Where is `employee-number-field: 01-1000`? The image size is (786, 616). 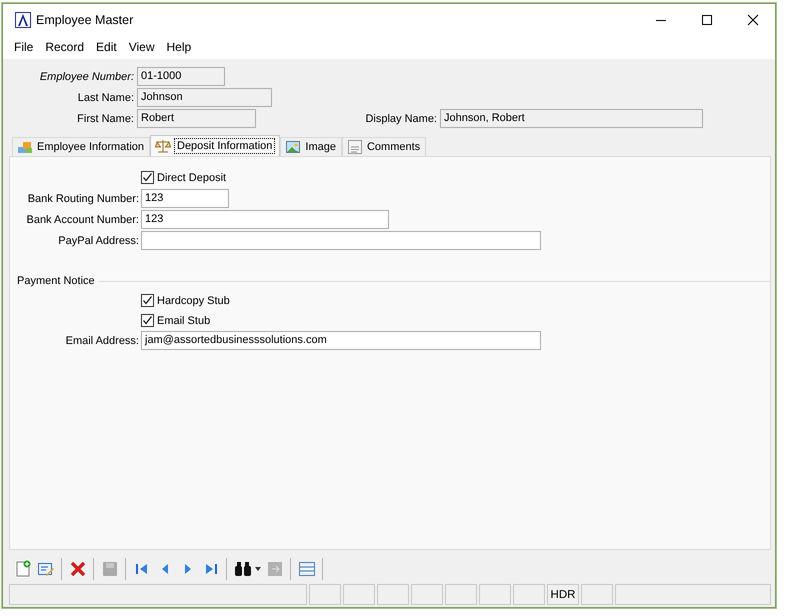
employee-number-field: 01-1000 is located at coordinates (181, 76).